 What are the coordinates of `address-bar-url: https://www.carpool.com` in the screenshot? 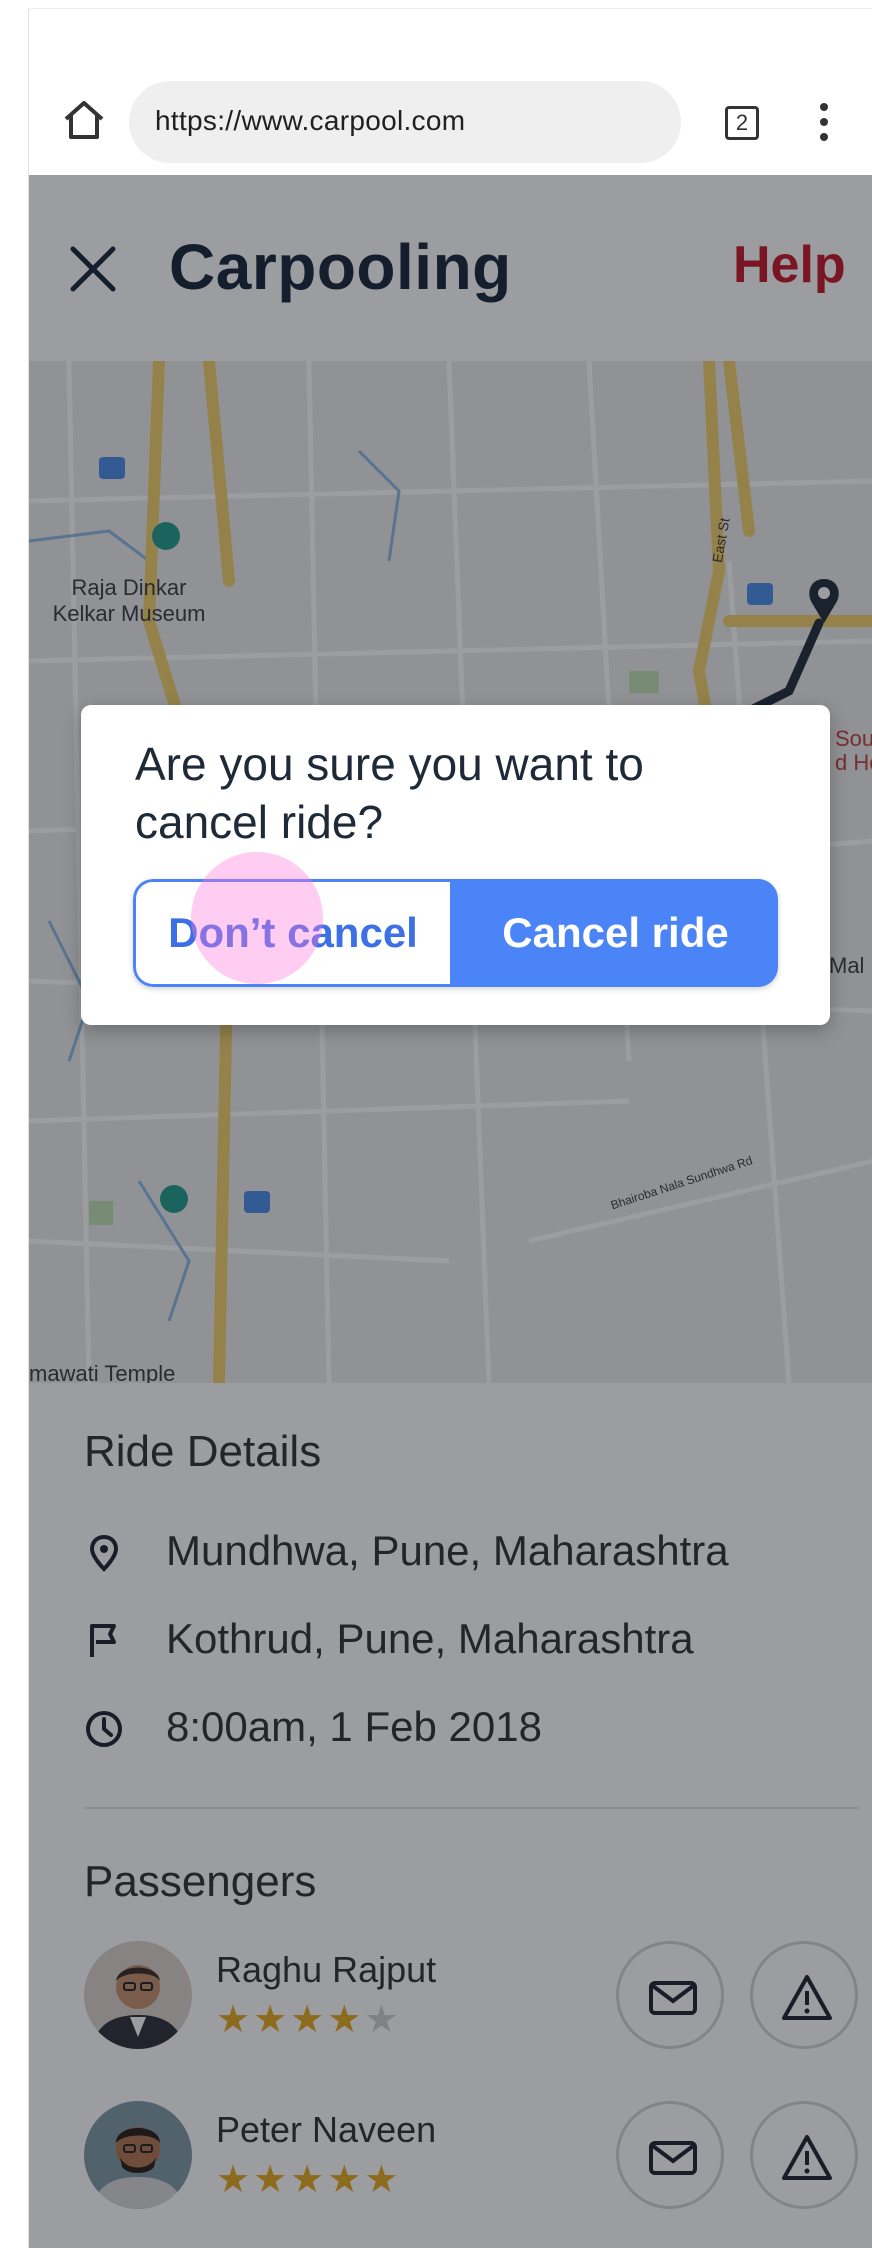 It's located at (310, 120).